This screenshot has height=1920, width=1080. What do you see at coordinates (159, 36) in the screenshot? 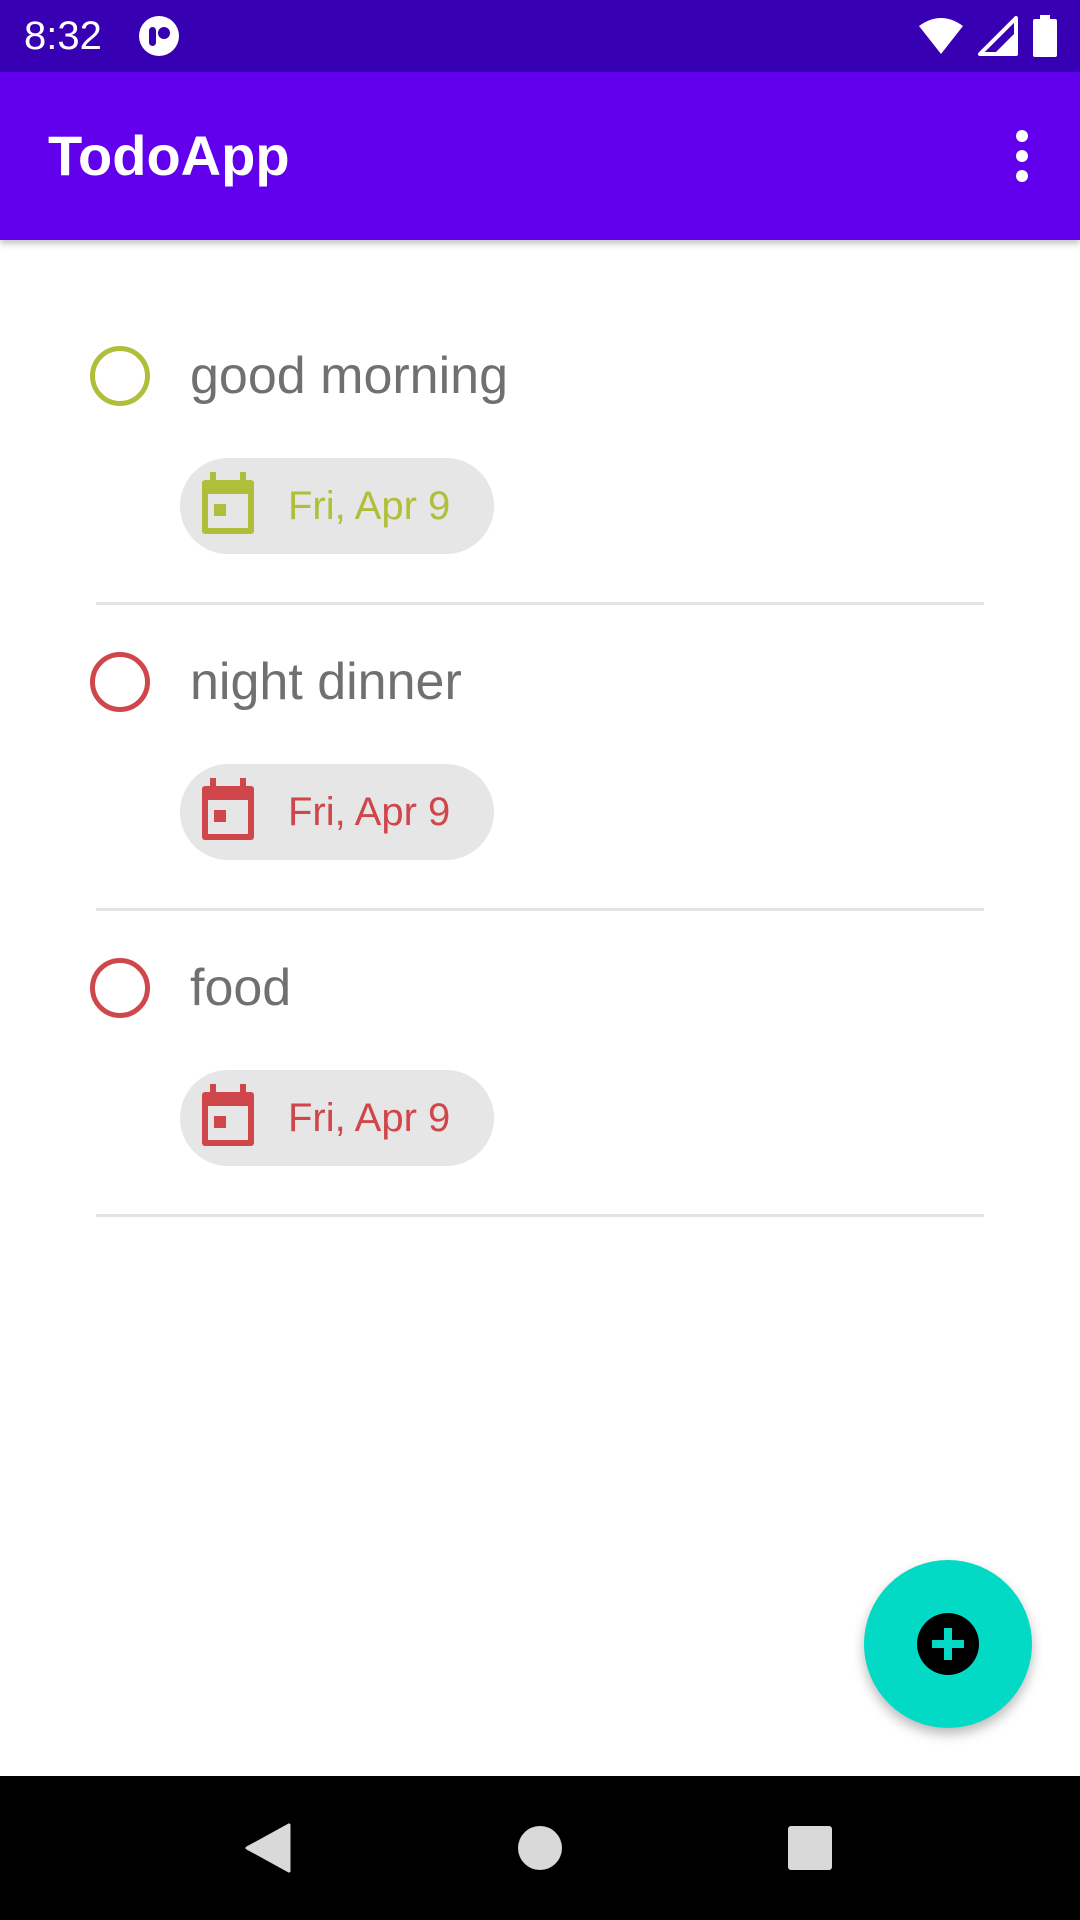
I see `app-notification-icon` at bounding box center [159, 36].